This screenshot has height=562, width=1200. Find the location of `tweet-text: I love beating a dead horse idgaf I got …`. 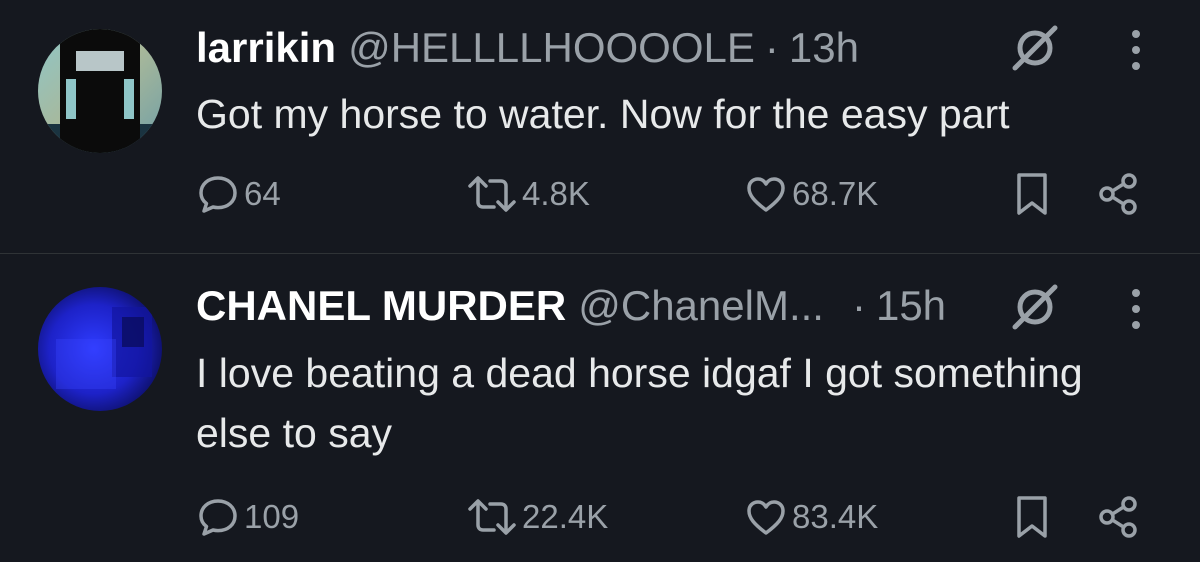

tweet-text: I love beating a dead horse idgaf I got … is located at coordinates (639, 403).